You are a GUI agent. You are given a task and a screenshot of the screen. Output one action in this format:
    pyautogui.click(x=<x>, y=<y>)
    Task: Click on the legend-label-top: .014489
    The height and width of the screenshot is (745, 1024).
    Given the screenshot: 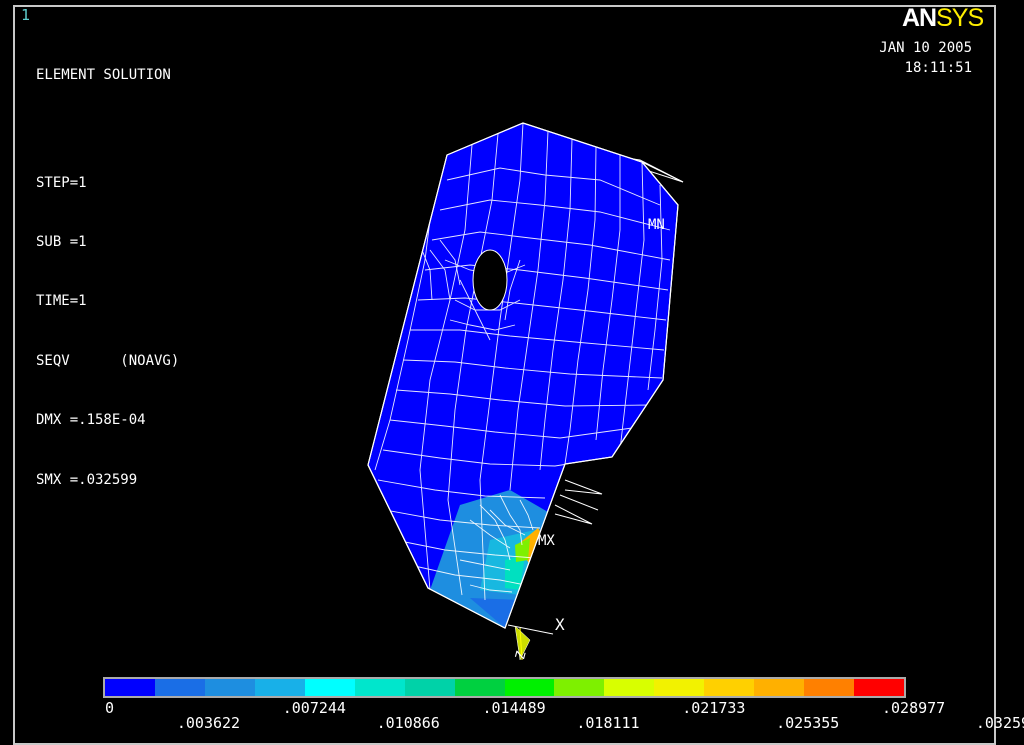 What is the action you would take?
    pyautogui.click(x=514, y=708)
    